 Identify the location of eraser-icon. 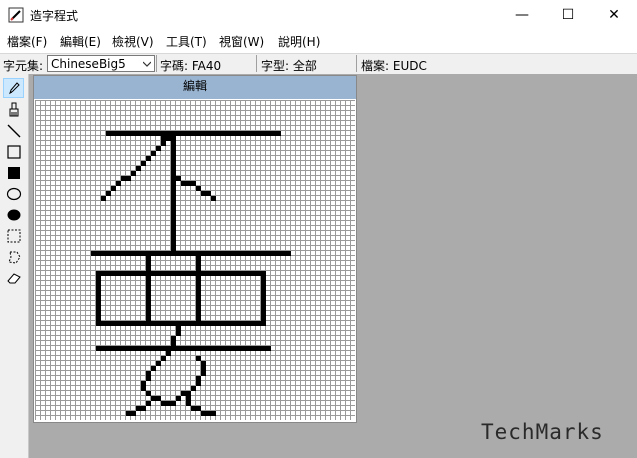
(13, 278).